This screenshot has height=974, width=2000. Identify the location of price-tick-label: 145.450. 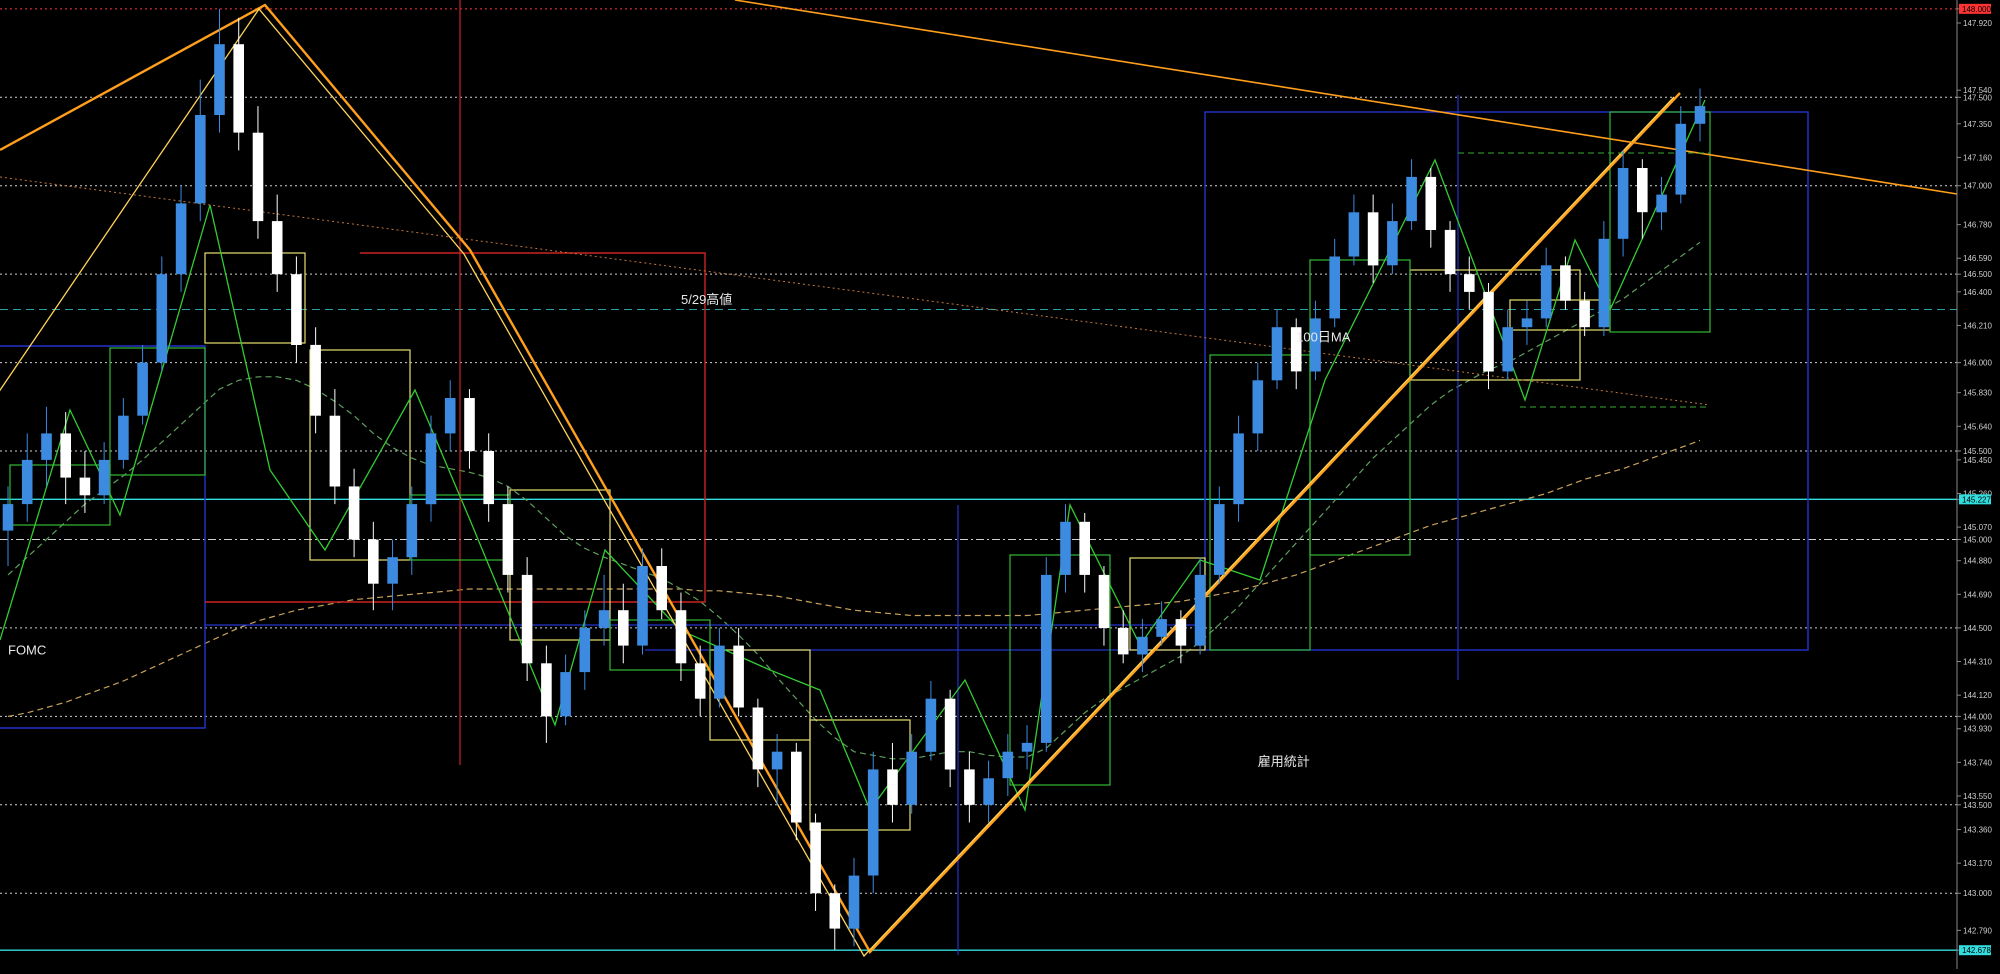
(1977, 460).